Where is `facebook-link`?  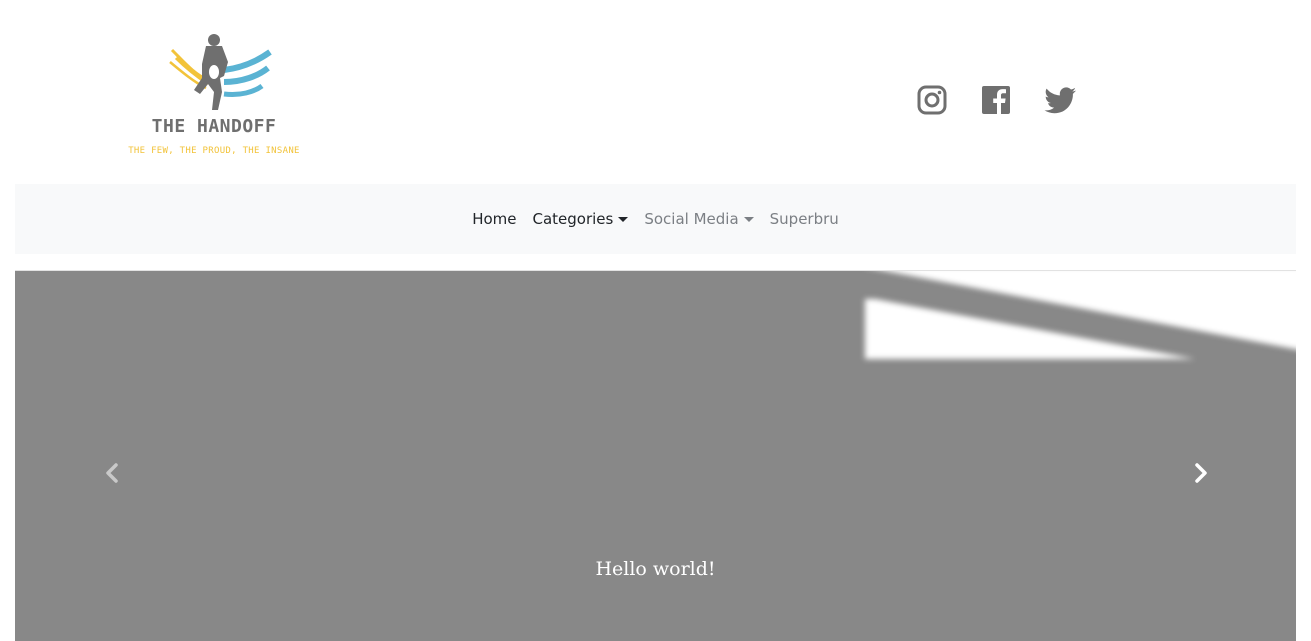 facebook-link is located at coordinates (996, 100).